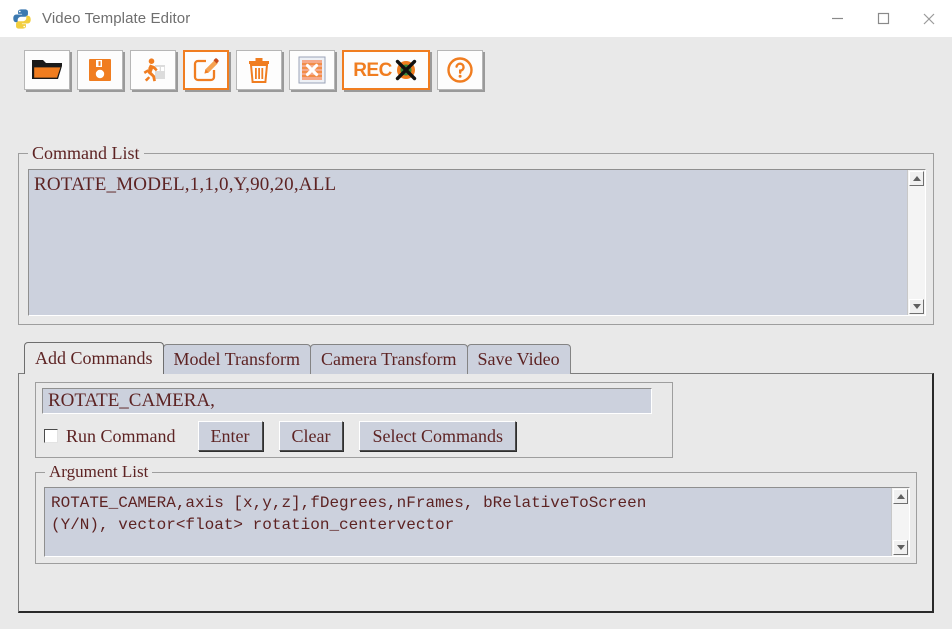  Describe the element at coordinates (916, 242) in the screenshot. I see `command-list-scrollbar` at that location.